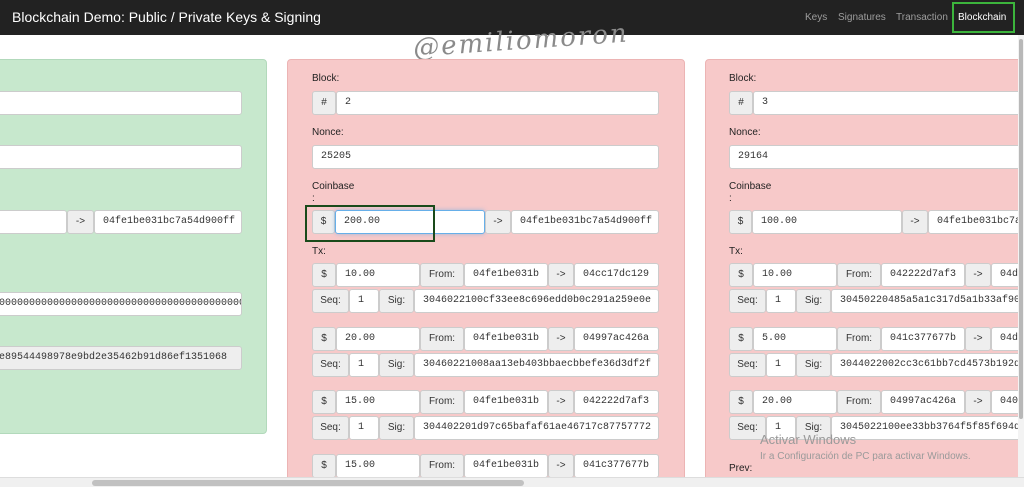 The image size is (1024, 487). I want to click on nav-highlight-box, so click(983, 17).